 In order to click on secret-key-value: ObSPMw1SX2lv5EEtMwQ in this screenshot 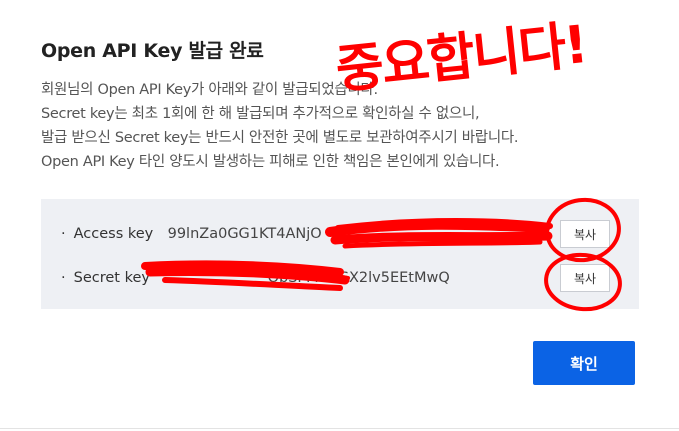, I will do `click(359, 278)`.